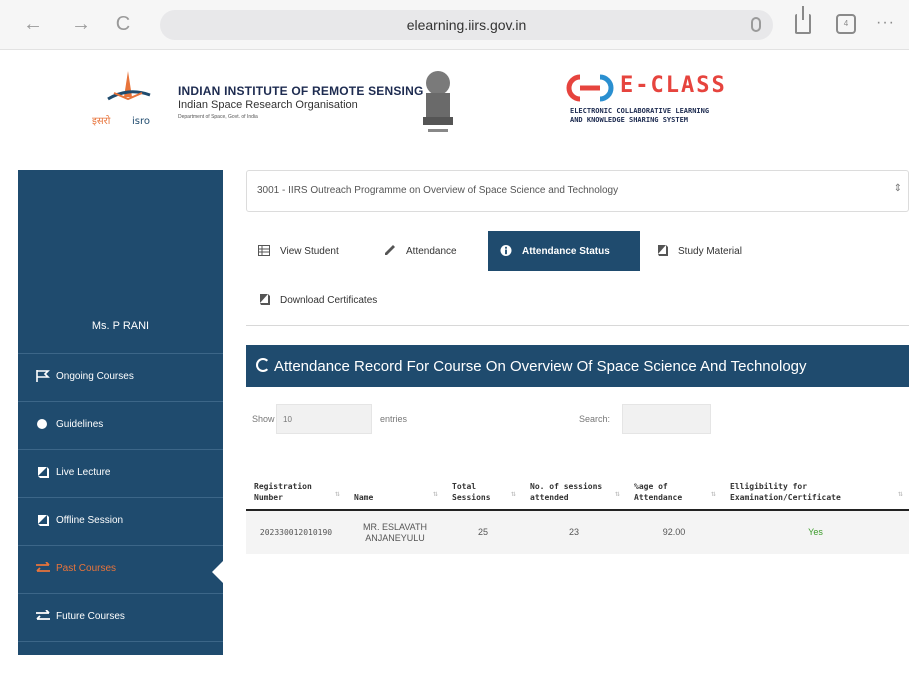  I want to click on tab-label: Attendance, so click(431, 251).